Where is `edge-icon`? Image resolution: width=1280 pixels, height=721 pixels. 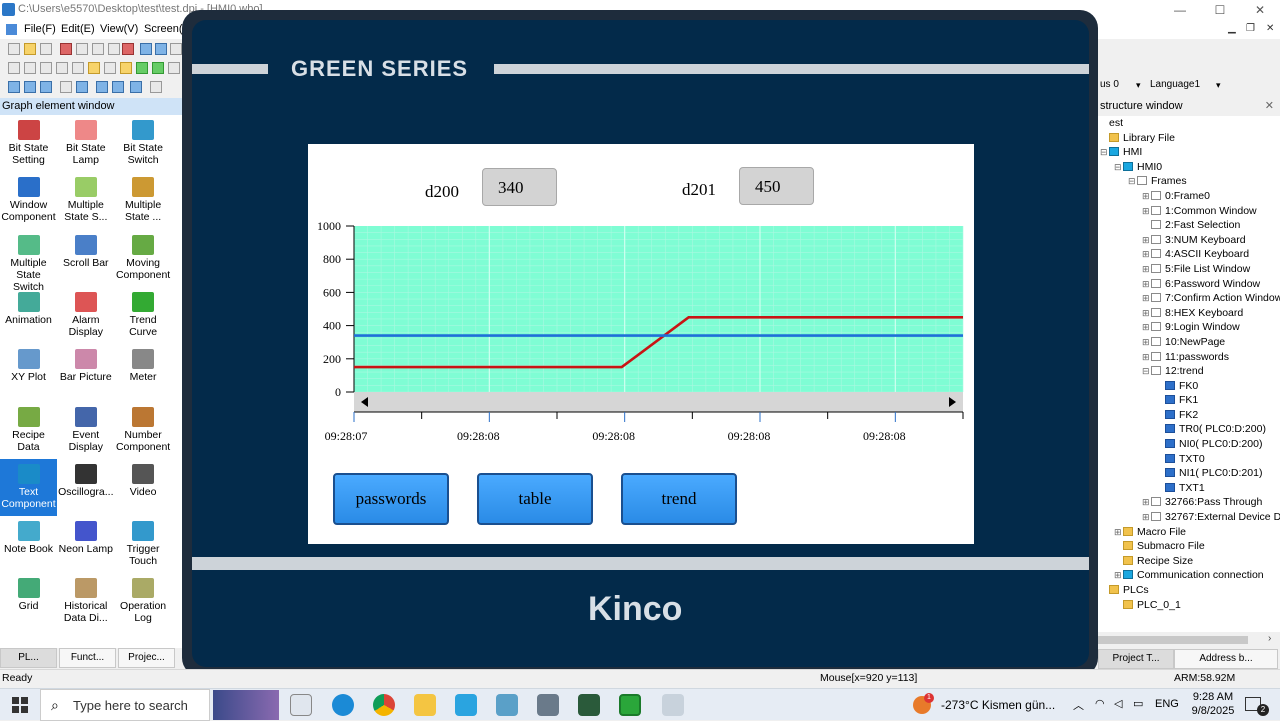 edge-icon is located at coordinates (343, 705).